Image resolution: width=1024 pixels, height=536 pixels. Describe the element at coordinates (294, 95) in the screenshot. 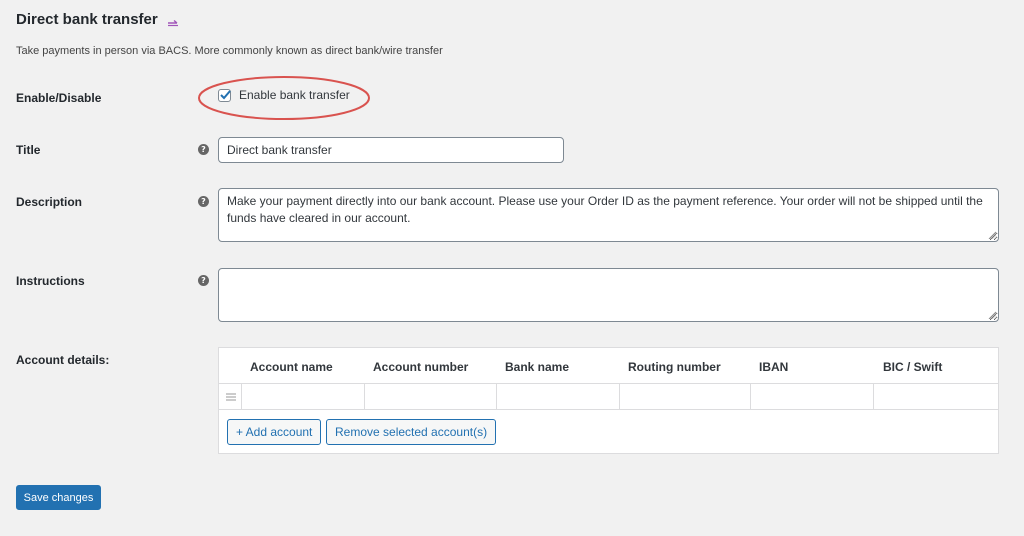

I see `enable-bank-transfer-label: Enable bank transfer` at that location.